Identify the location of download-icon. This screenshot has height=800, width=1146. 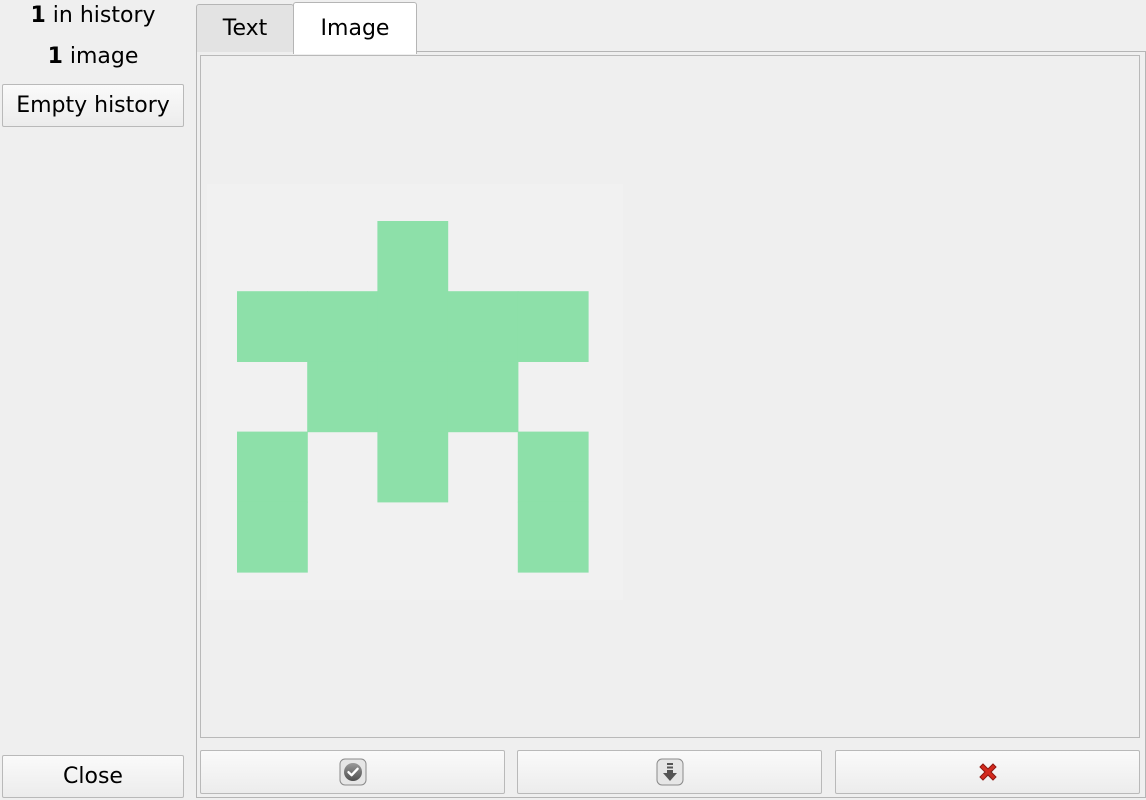
(669, 772).